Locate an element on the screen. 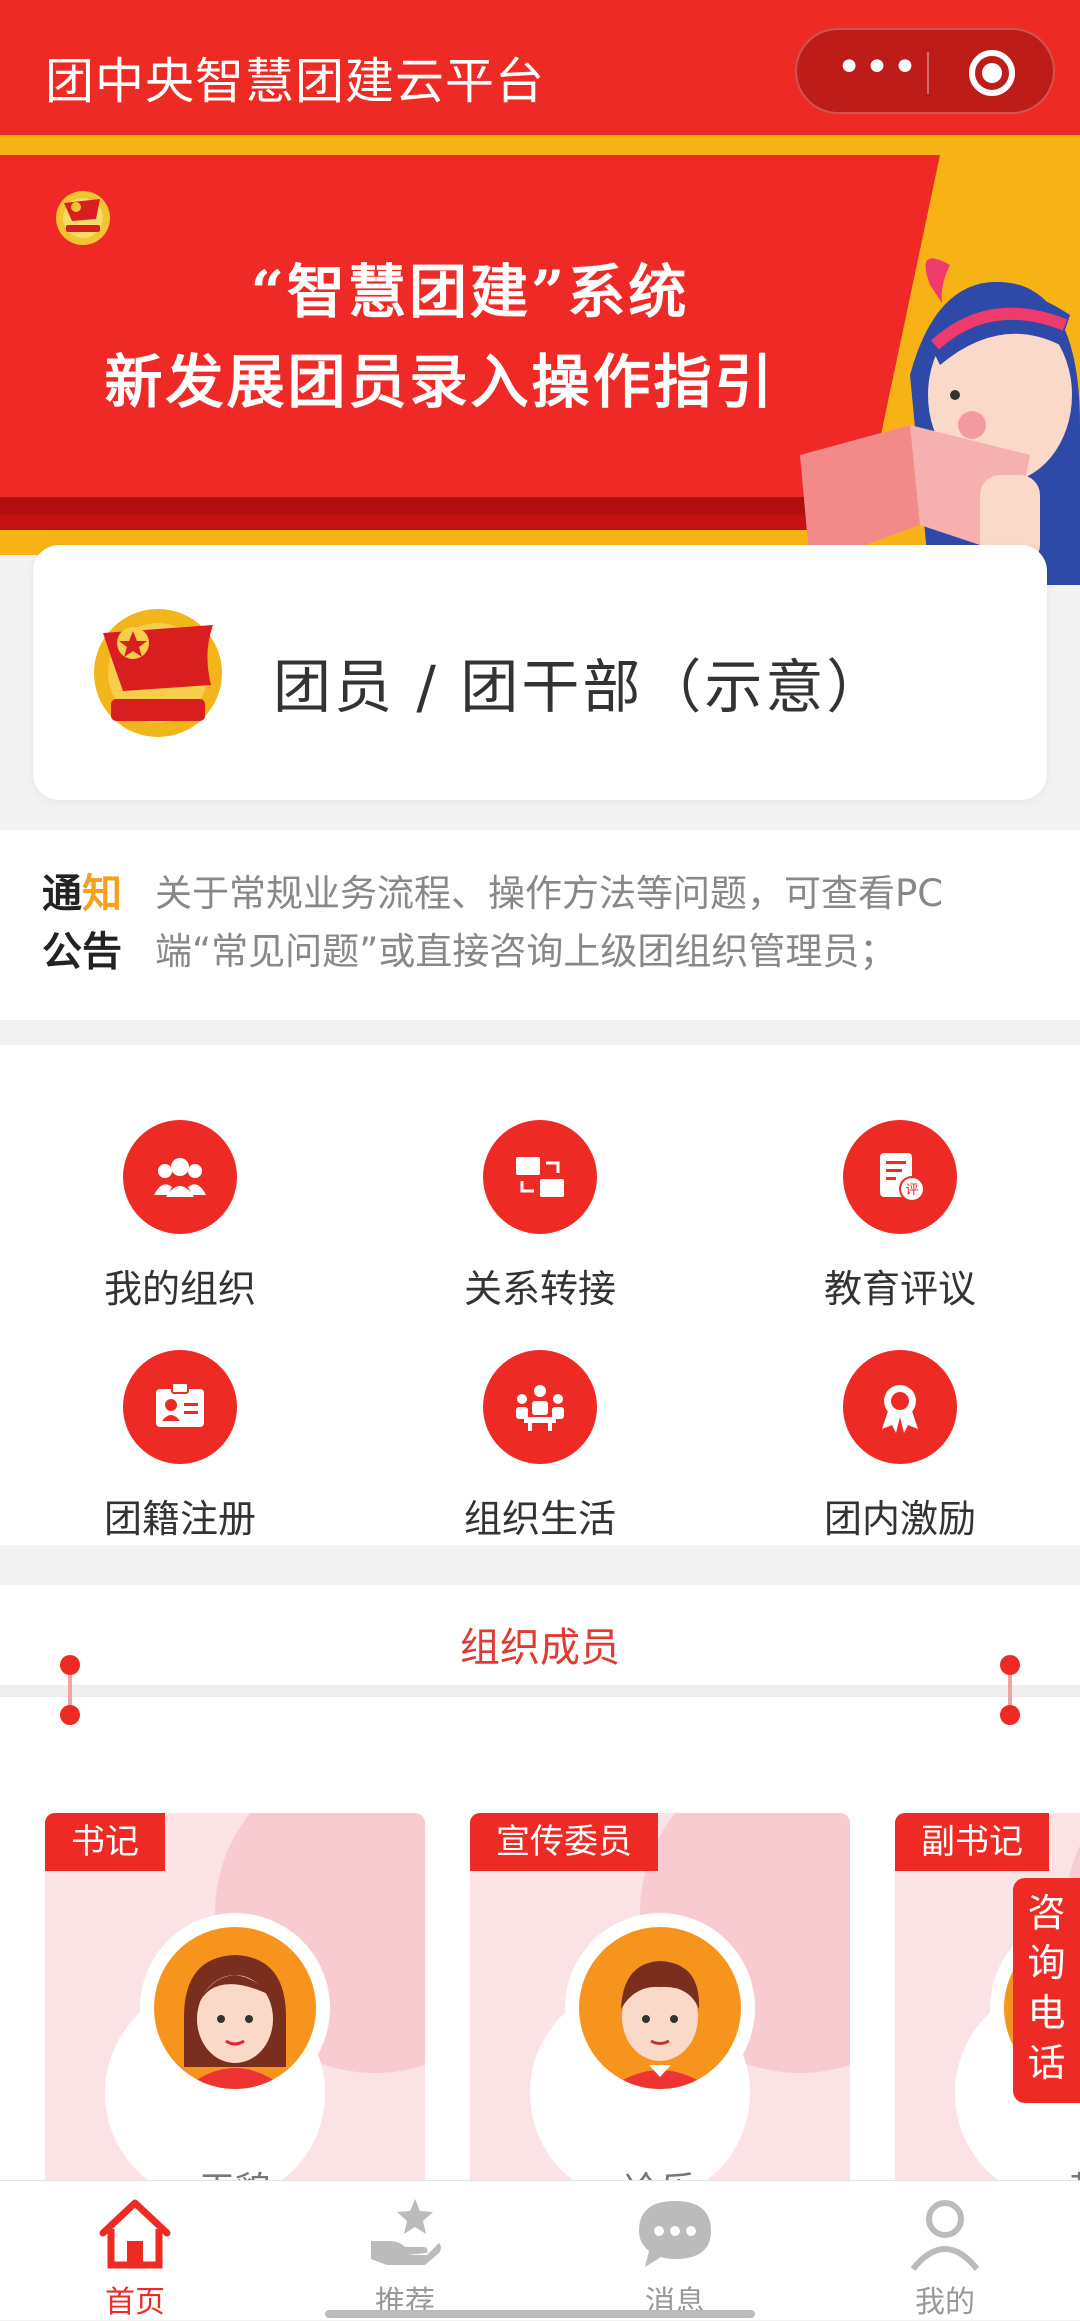  award-ribbon-icon is located at coordinates (900, 1407).